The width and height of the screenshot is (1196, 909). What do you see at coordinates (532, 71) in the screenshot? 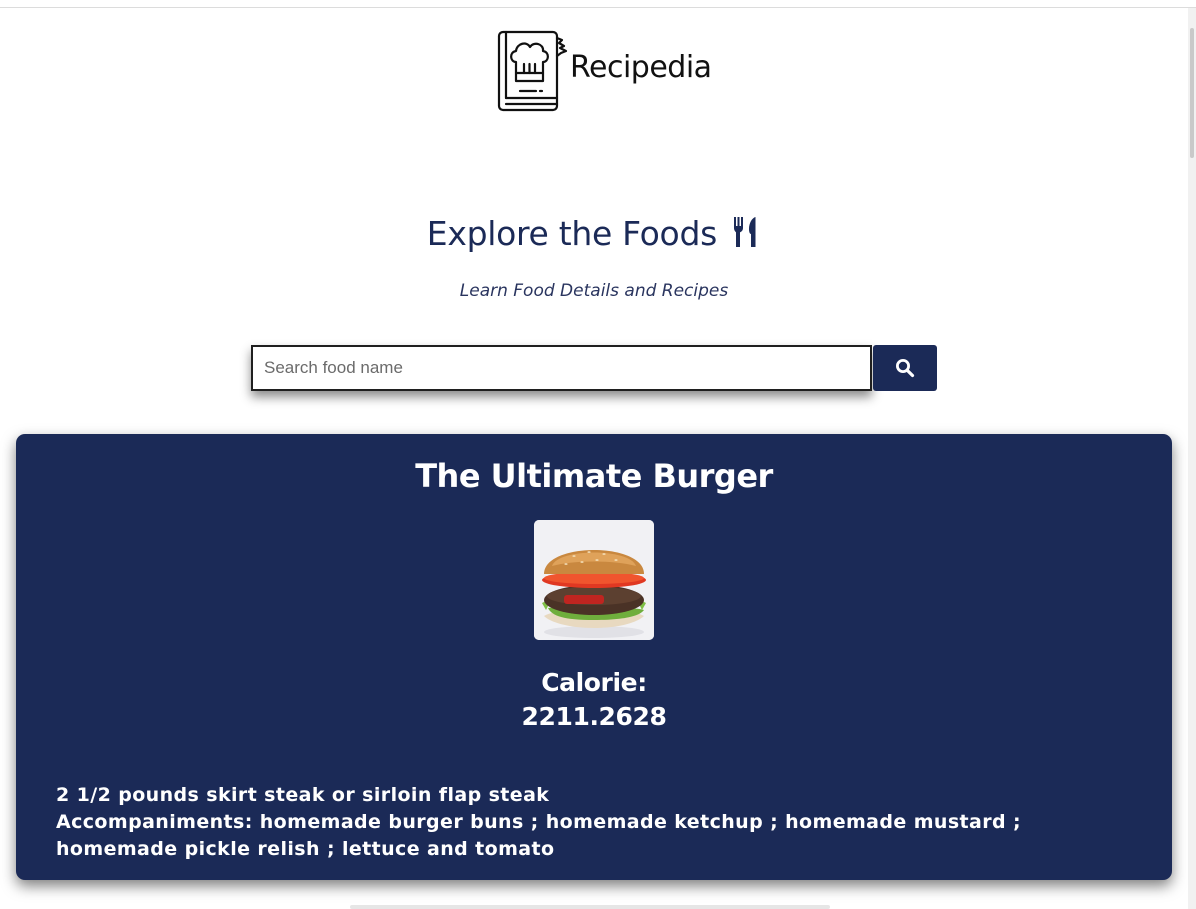
I see `recipe-book-icon` at bounding box center [532, 71].